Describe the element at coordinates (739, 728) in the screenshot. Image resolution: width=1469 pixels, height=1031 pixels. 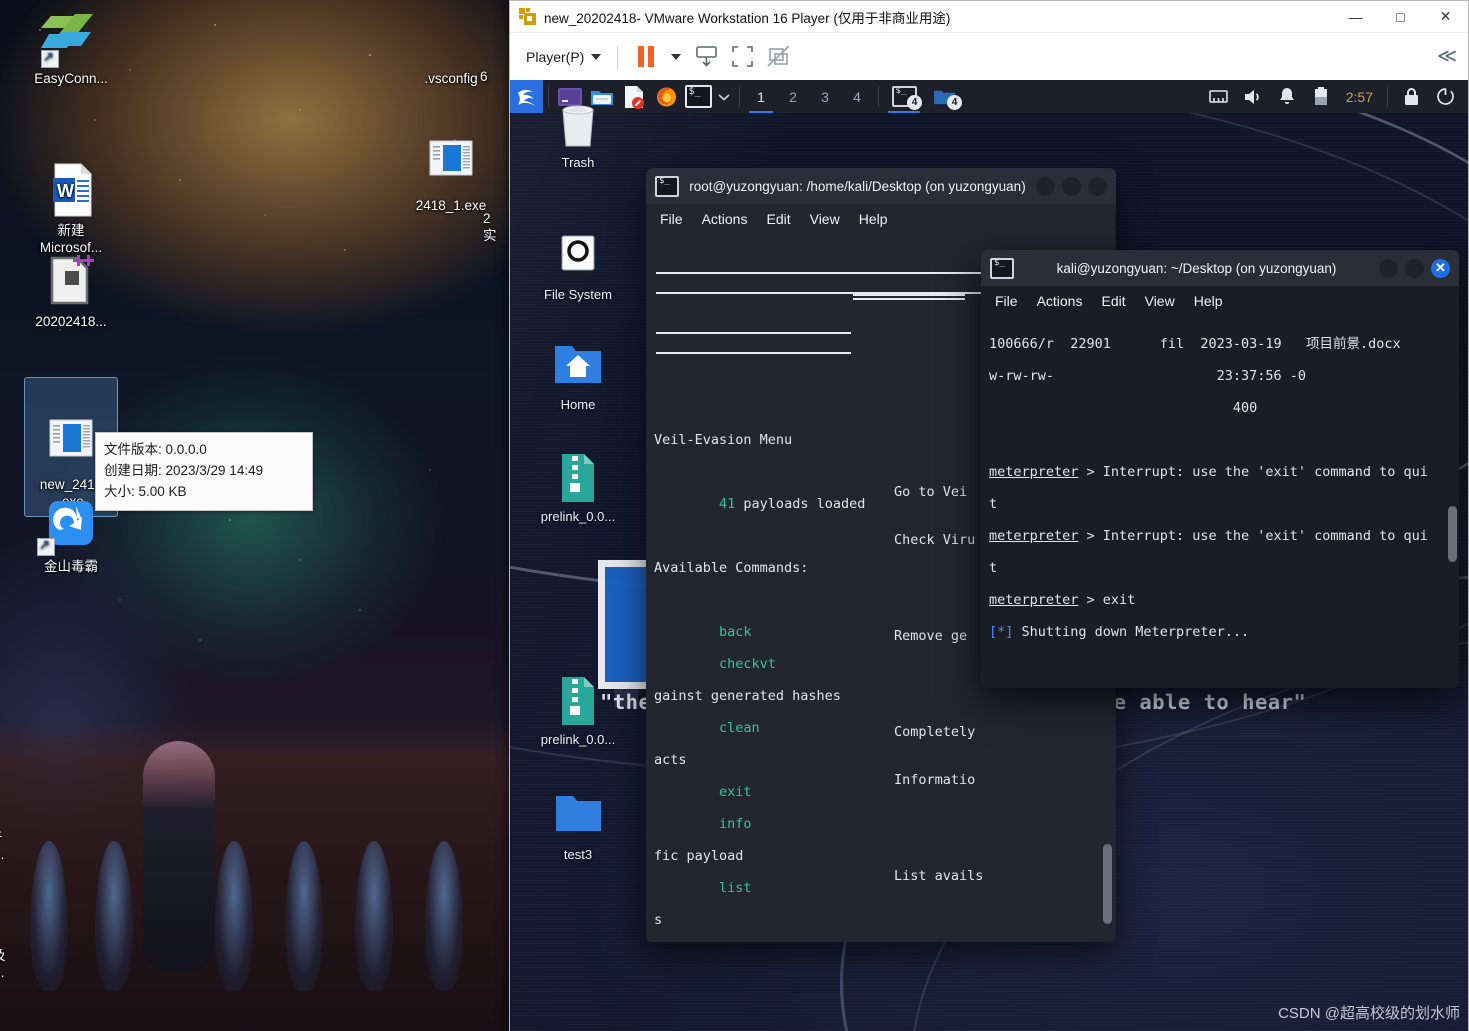
I see `veil-cmd-name: clean` at that location.